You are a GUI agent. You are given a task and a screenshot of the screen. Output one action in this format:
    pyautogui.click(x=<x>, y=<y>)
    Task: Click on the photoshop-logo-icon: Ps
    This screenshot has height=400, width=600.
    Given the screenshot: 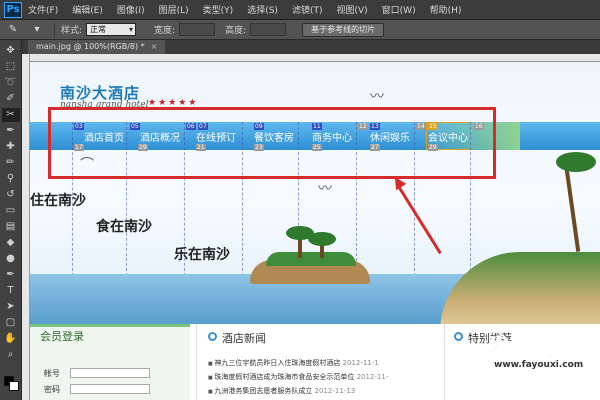 What is the action you would take?
    pyautogui.click(x=13, y=9)
    